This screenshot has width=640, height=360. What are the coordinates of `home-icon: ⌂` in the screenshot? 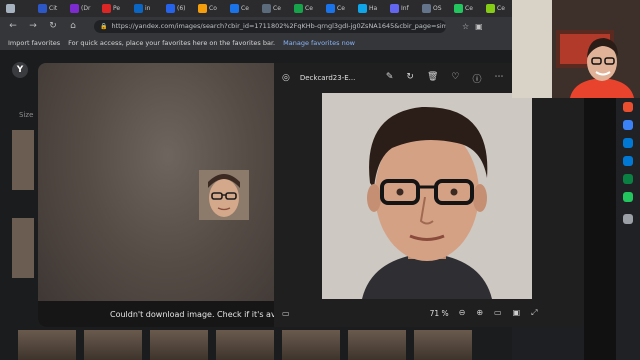 It's located at (73, 26).